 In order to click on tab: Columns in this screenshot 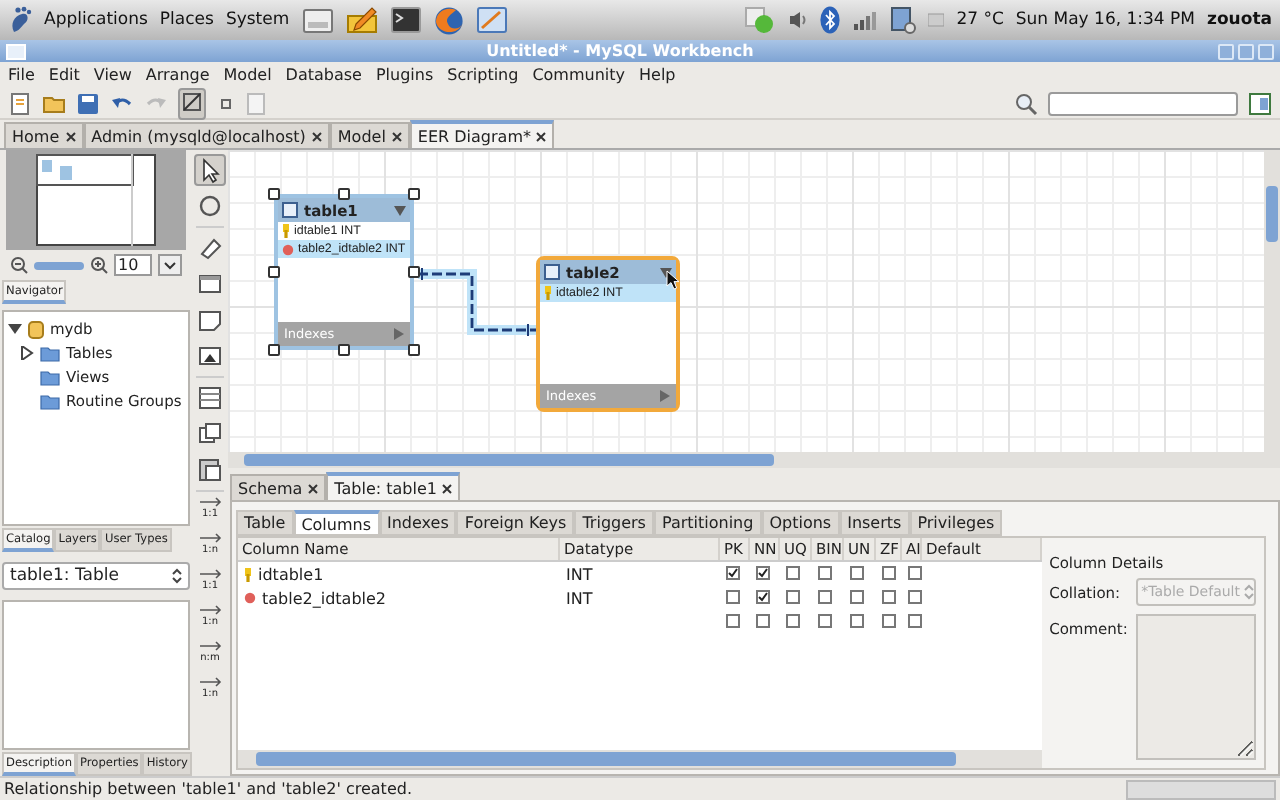, I will do `click(336, 523)`.